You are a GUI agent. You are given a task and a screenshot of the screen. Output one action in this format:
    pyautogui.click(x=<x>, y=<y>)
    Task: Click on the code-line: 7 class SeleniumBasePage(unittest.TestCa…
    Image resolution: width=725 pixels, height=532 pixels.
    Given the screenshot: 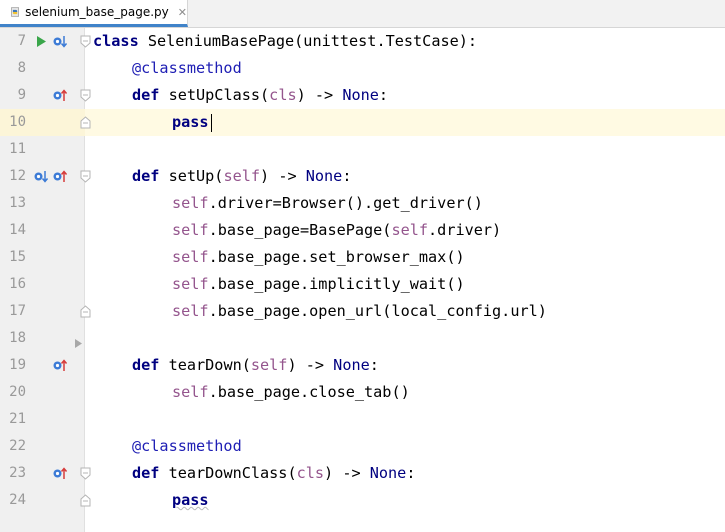 What is the action you would take?
    pyautogui.click(x=362, y=41)
    